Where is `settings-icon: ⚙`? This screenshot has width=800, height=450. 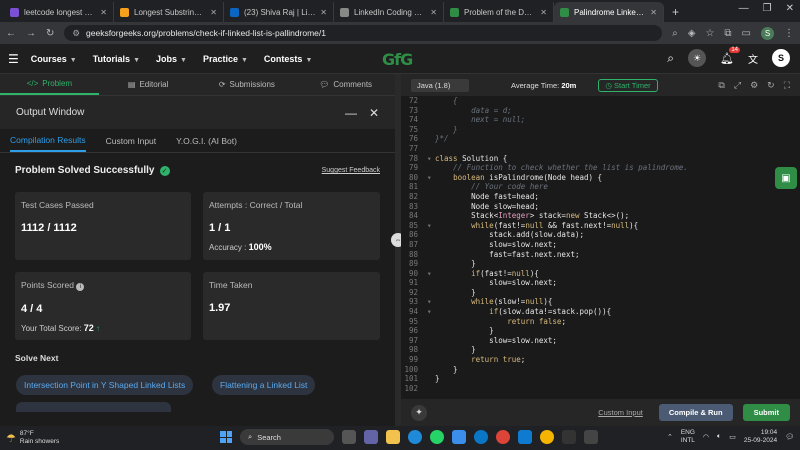 settings-icon: ⚙ is located at coordinates (754, 85).